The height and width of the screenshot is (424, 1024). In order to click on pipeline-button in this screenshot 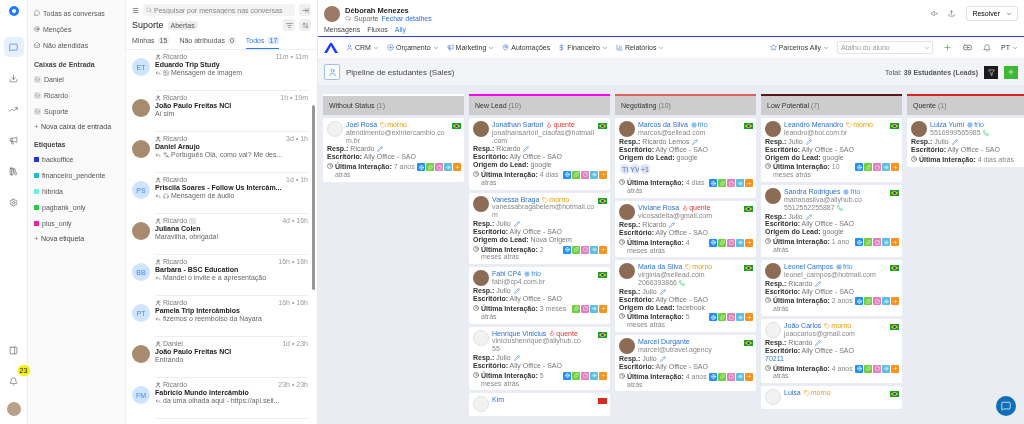, I will do `click(332, 72)`.